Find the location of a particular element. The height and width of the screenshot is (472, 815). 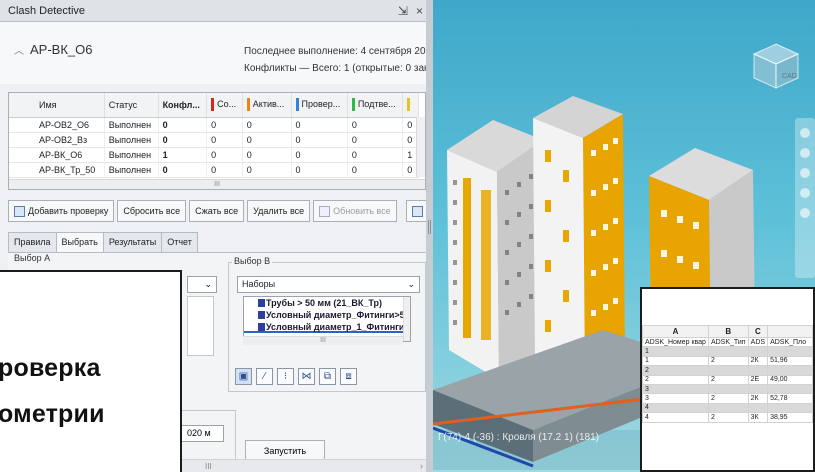

spreadsheet-row: 1 2 2К 51,96 is located at coordinates (727, 361).